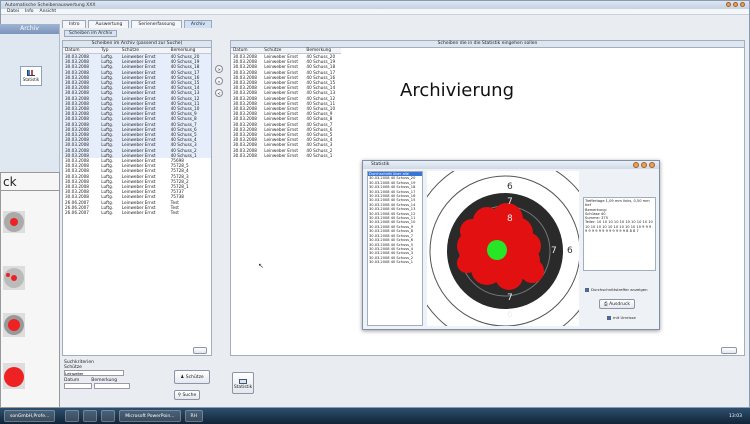 The width and height of the screenshot is (750, 424). I want to click on ausdruck-button: ⎙ Ausdruck, so click(617, 304).